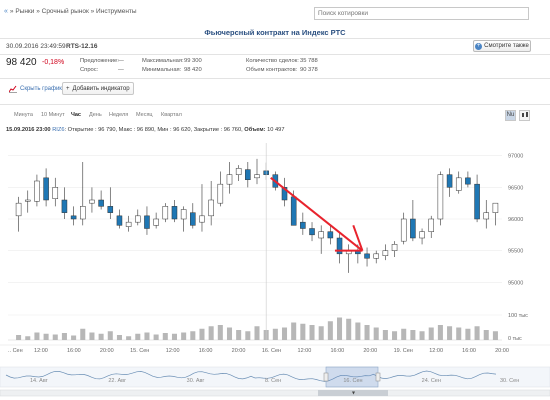  I want to click on navigator-label: 22. Авг, so click(117, 381).